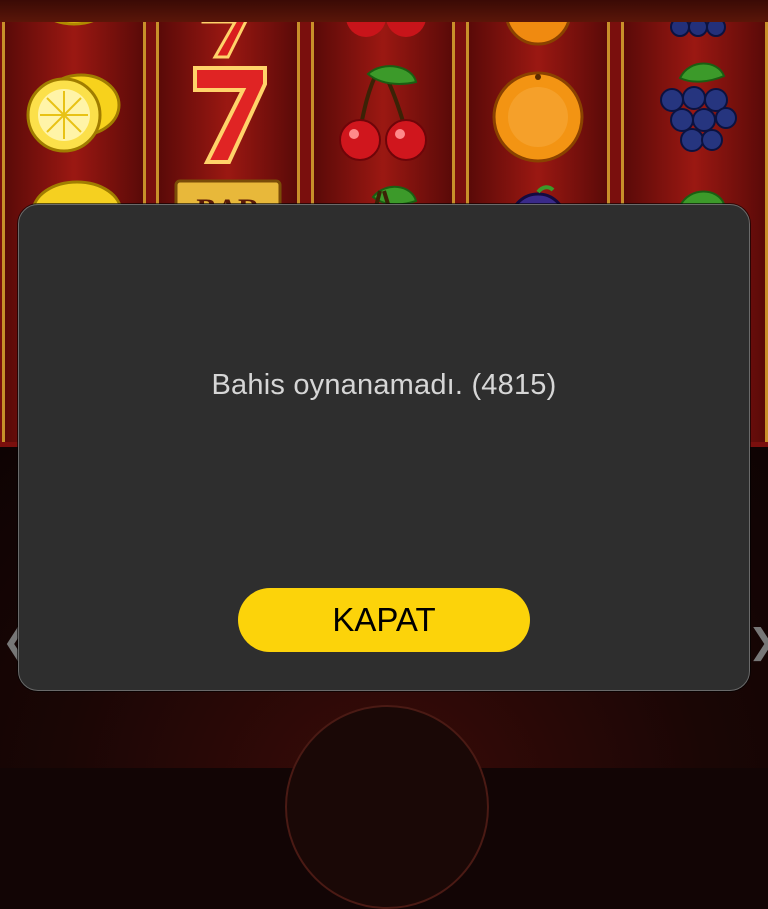 Image resolution: width=768 pixels, height=909 pixels. Describe the element at coordinates (74, 32) in the screenshot. I see `lemon-symbol` at that location.